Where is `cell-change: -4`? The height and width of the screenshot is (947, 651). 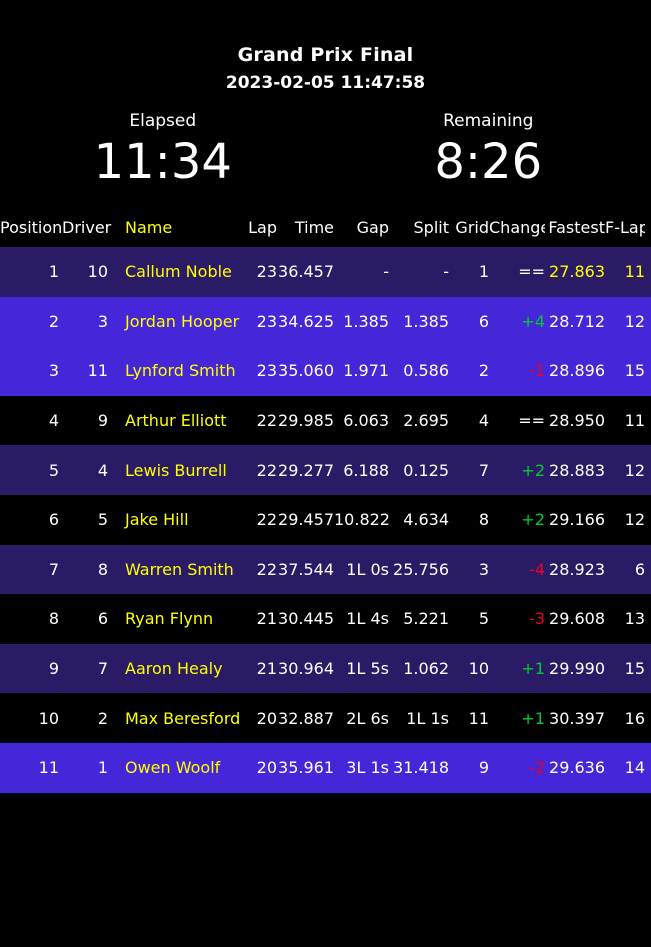
cell-change: -4 is located at coordinates (537, 569).